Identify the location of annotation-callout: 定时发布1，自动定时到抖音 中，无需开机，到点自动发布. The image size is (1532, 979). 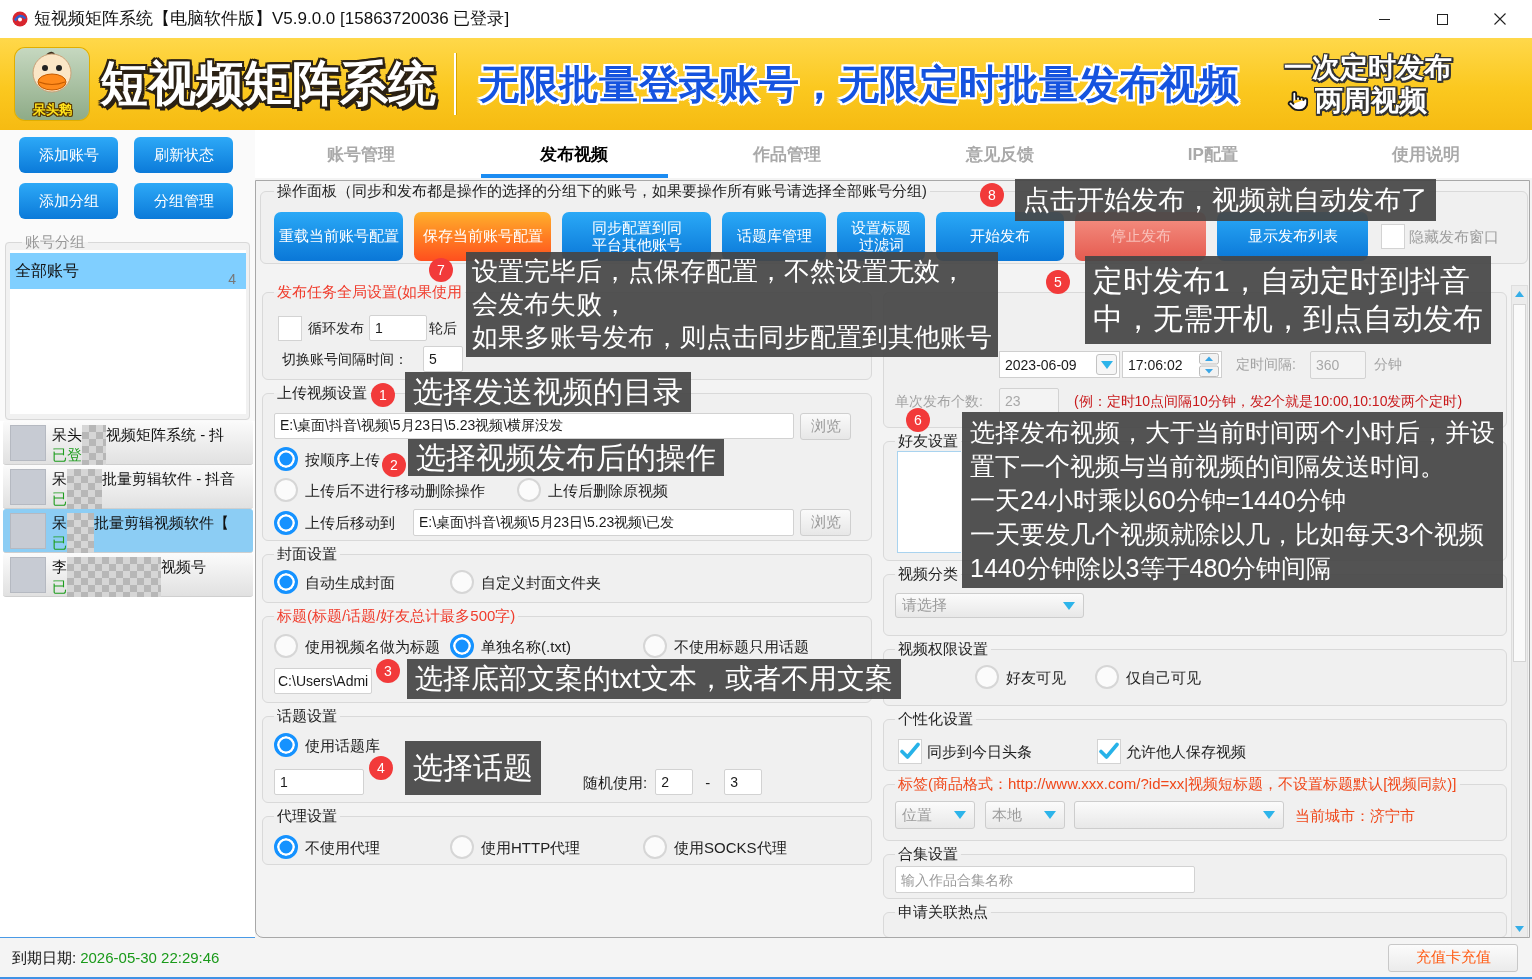
(1288, 300).